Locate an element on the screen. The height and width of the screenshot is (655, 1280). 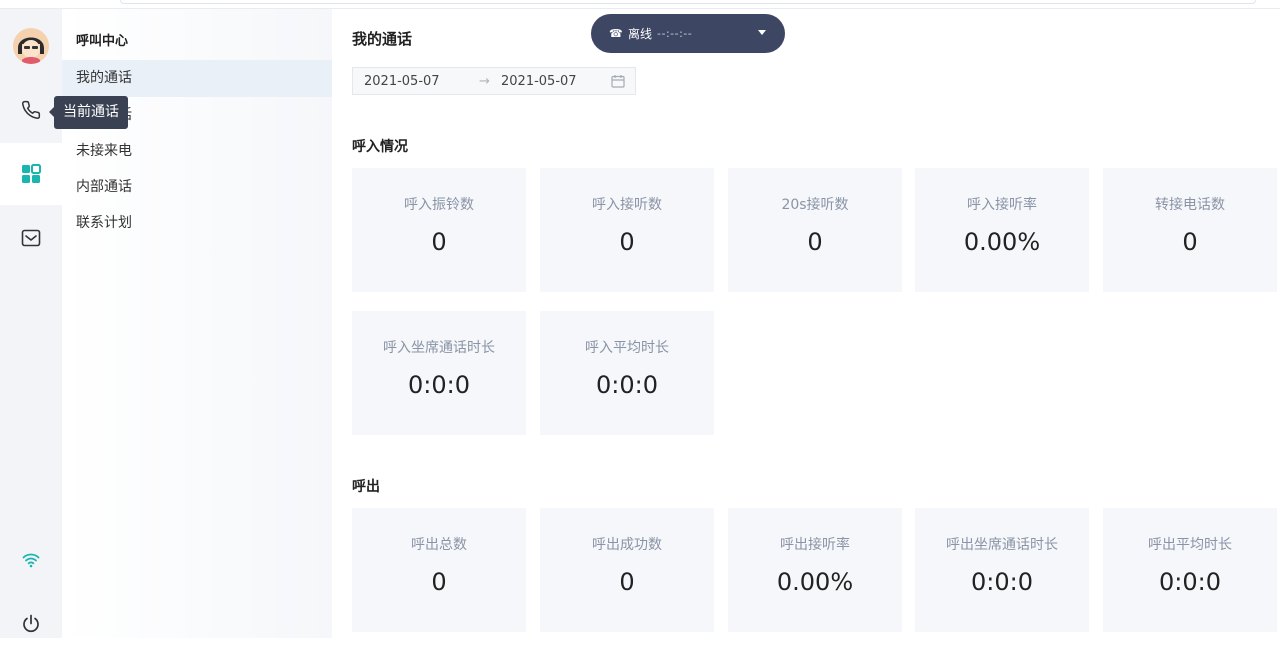
stat-label: 呼入平均时长 is located at coordinates (627, 348).